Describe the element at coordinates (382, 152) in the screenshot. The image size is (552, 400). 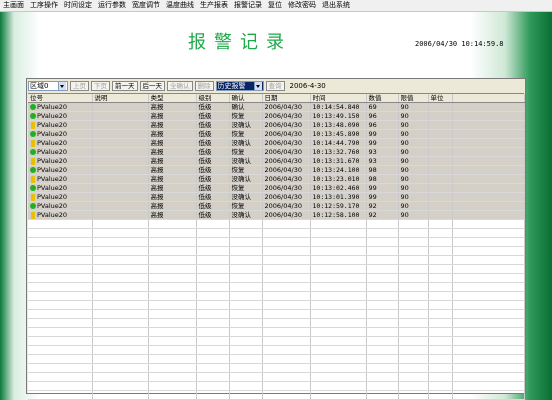
I see `cell-value: 93` at that location.